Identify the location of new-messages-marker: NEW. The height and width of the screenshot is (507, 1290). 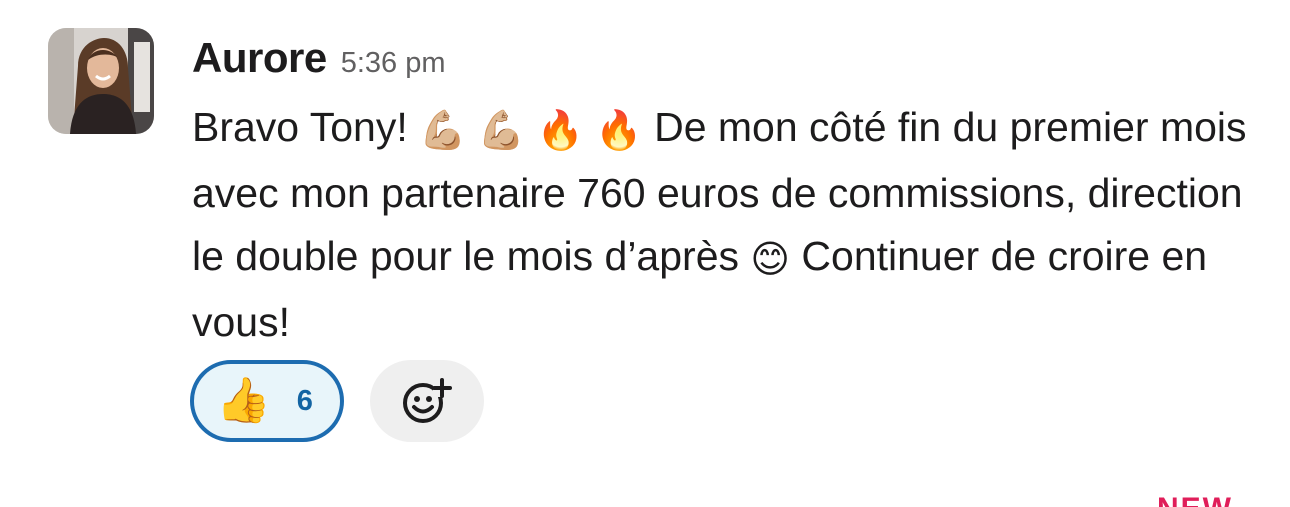
(1195, 499).